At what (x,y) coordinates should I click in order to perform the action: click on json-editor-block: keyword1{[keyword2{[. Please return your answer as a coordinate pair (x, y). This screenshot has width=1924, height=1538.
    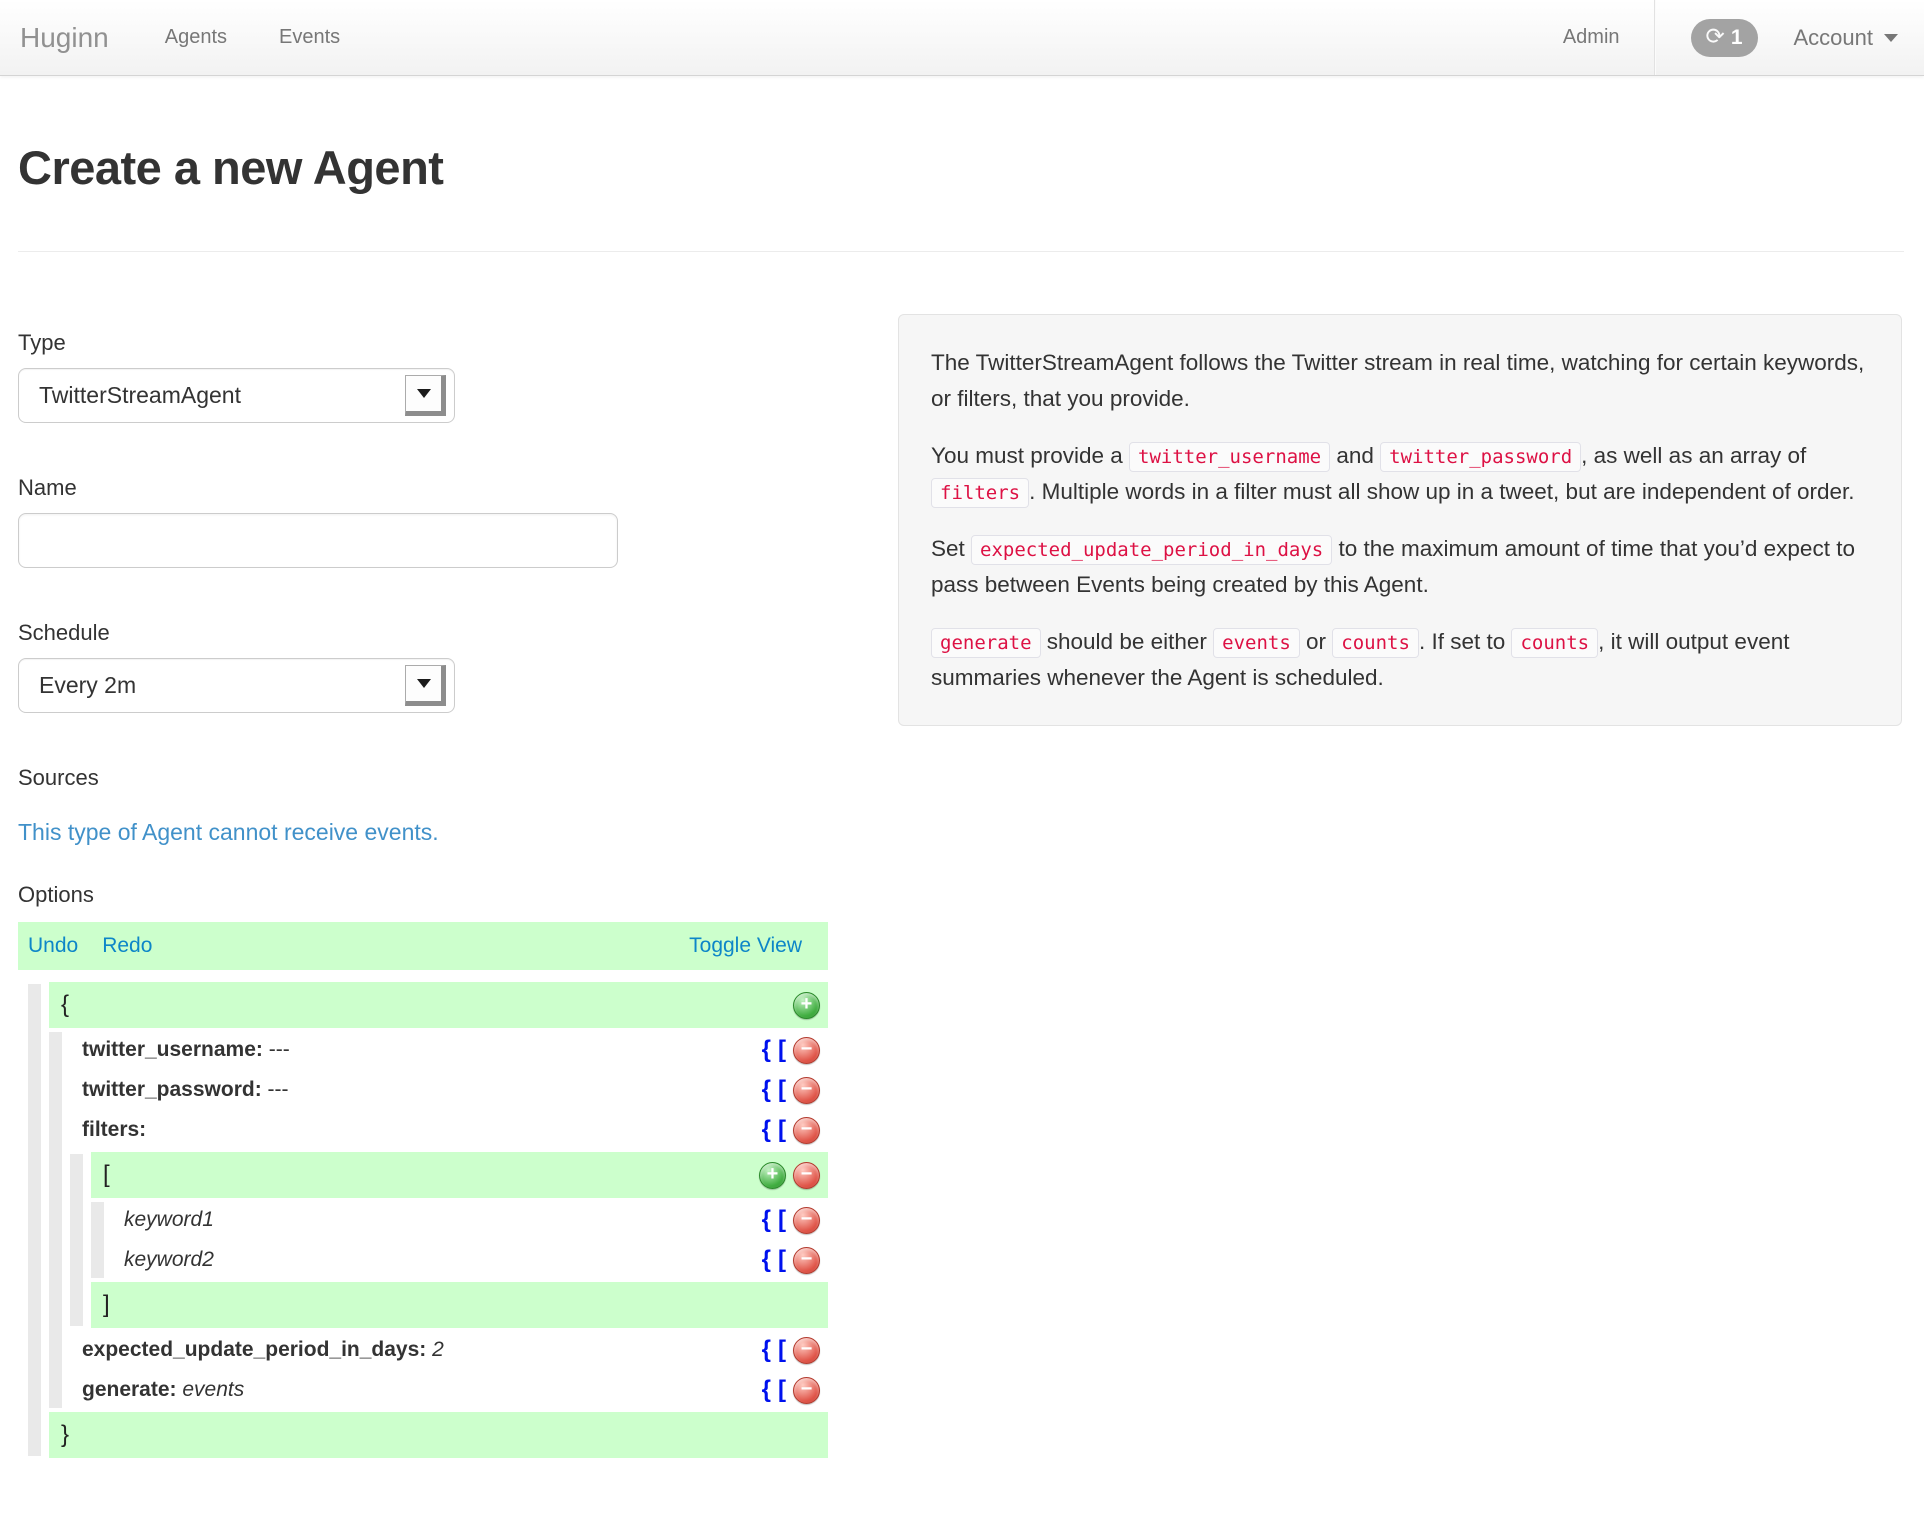
    Looking at the image, I should click on (459, 1240).